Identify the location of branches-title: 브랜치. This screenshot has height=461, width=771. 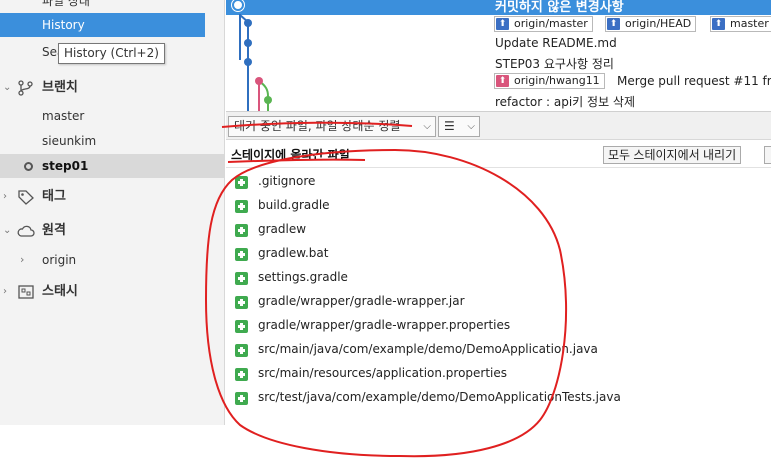
(60, 87).